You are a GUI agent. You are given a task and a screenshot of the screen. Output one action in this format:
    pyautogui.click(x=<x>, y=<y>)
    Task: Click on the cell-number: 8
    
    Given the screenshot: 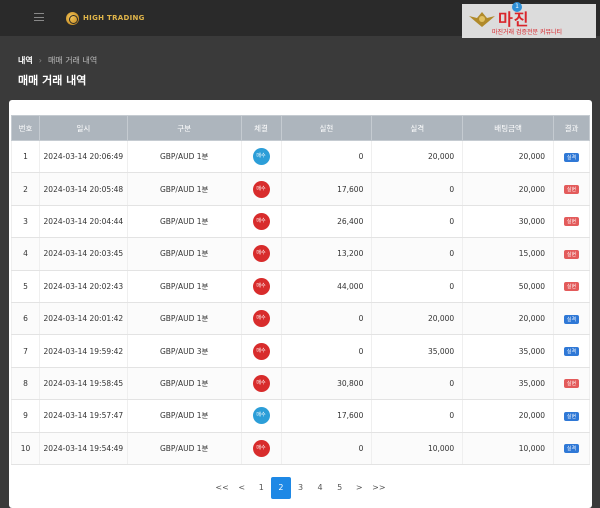 What is the action you would take?
    pyautogui.click(x=25, y=384)
    